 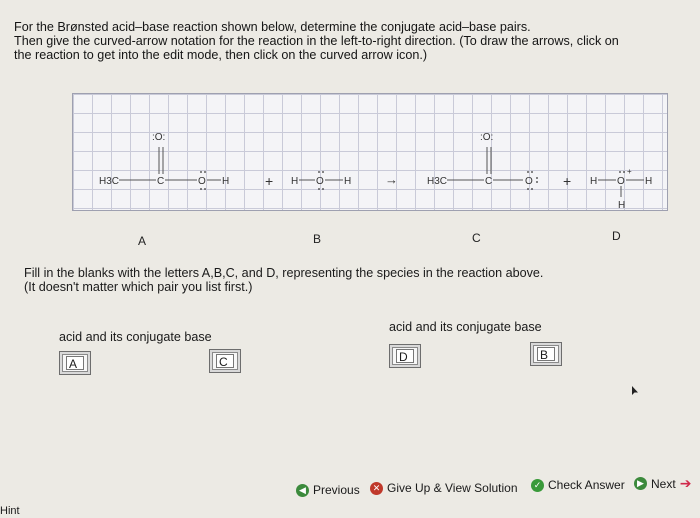 I want to click on give-up-icon: ✕, so click(x=376, y=488).